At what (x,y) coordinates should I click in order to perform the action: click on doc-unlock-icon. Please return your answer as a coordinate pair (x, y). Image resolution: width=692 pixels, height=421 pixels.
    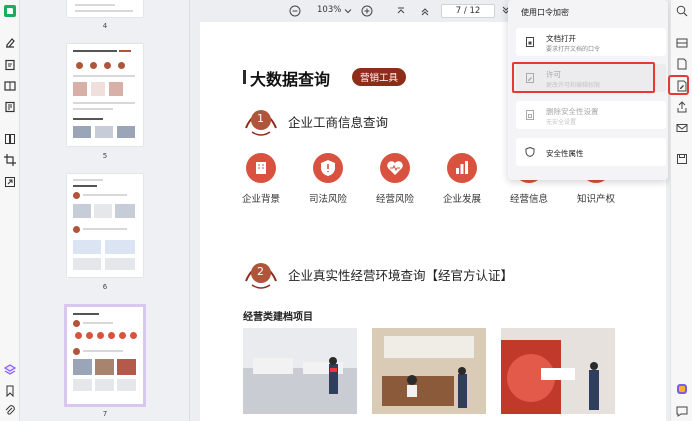
    Looking at the image, I should click on (530, 115).